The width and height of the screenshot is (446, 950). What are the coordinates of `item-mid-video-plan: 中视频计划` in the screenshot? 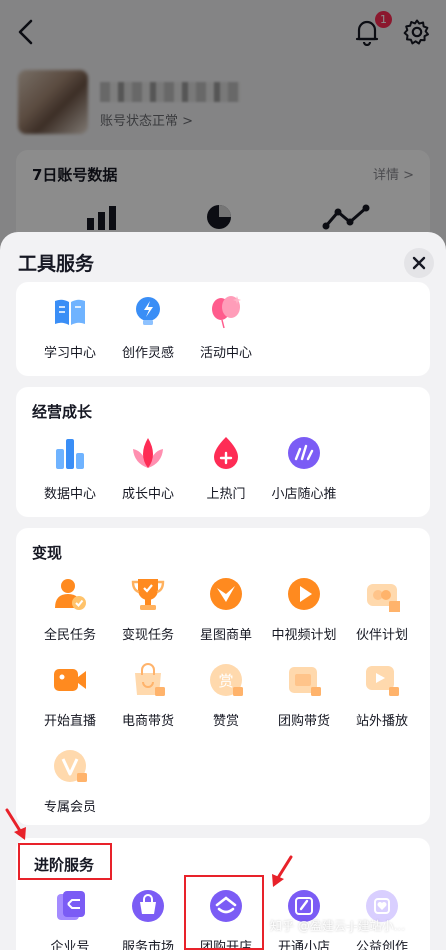 It's located at (304, 617).